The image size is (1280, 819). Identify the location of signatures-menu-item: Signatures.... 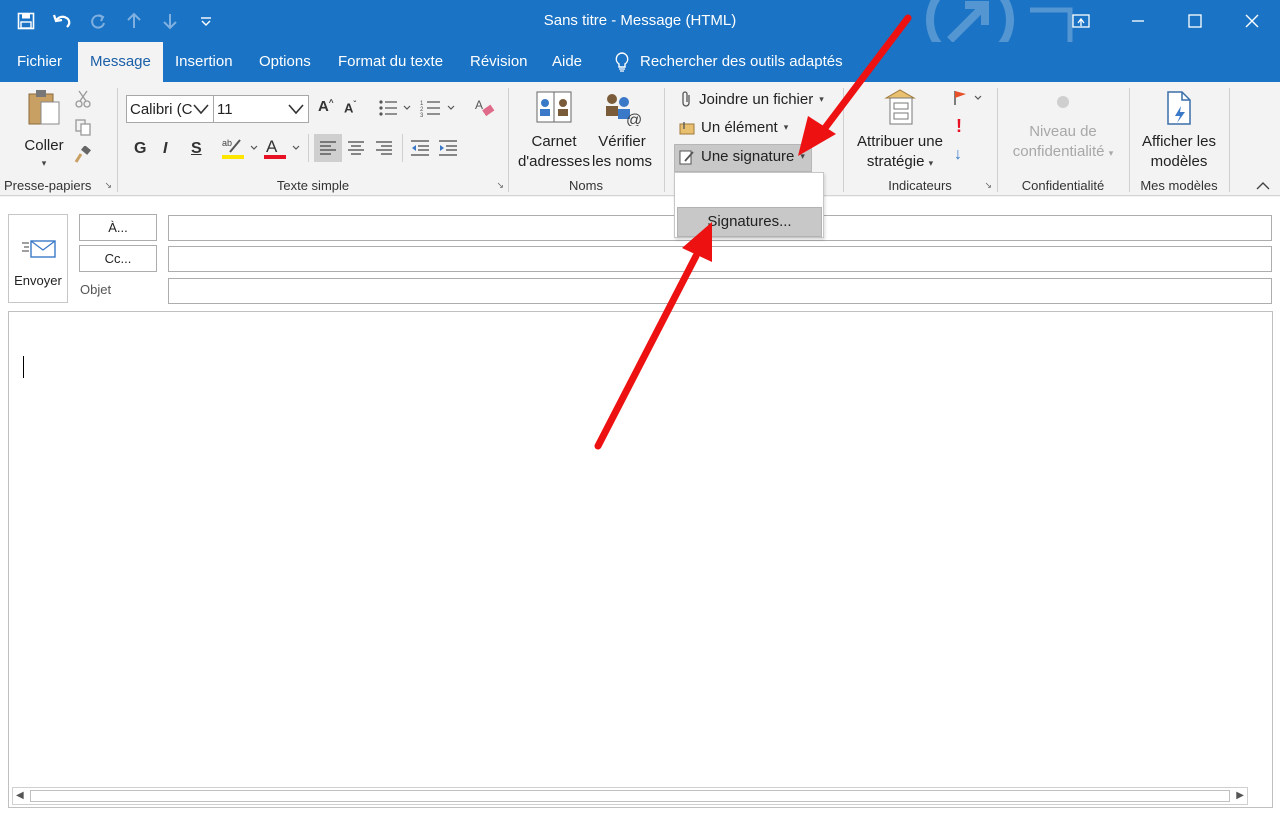
(749, 222).